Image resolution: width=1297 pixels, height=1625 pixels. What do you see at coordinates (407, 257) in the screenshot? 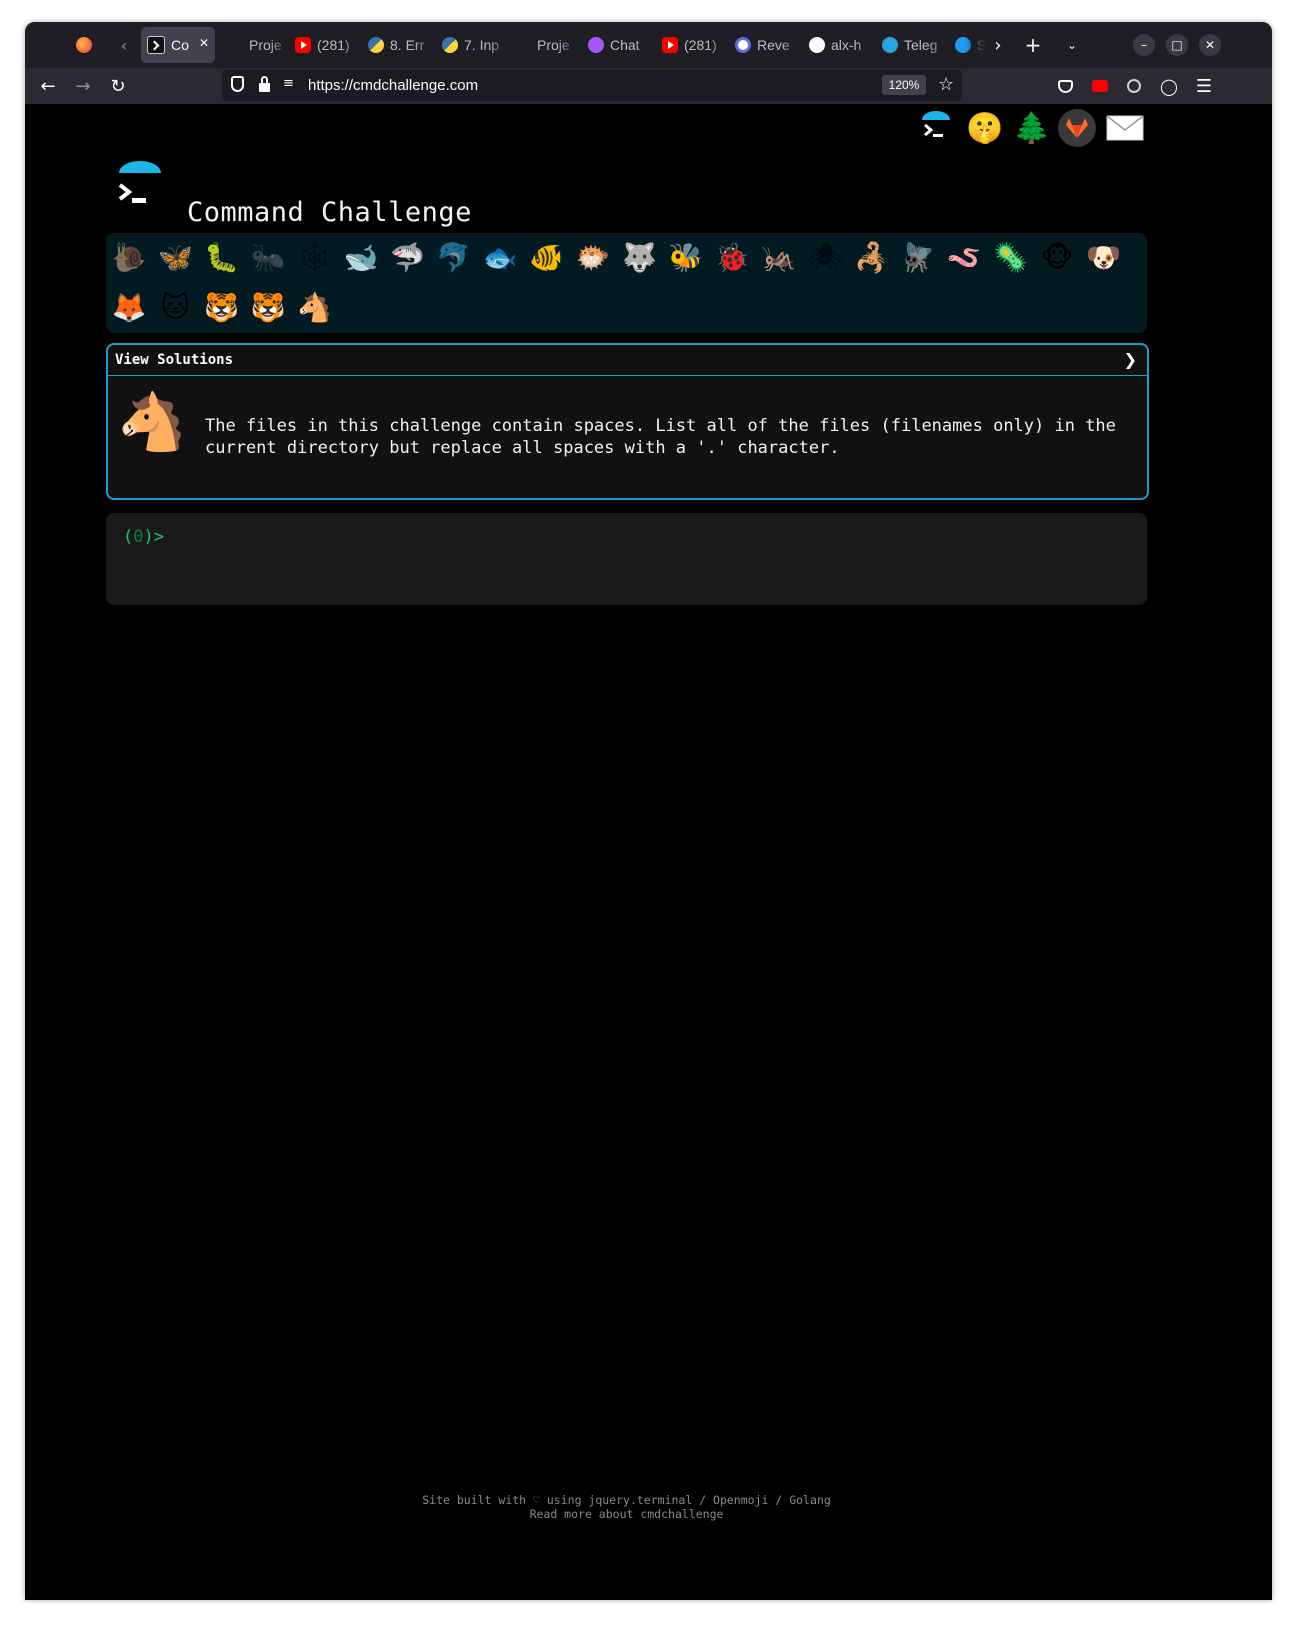
I see `shark-badge-icon: 🦈` at bounding box center [407, 257].